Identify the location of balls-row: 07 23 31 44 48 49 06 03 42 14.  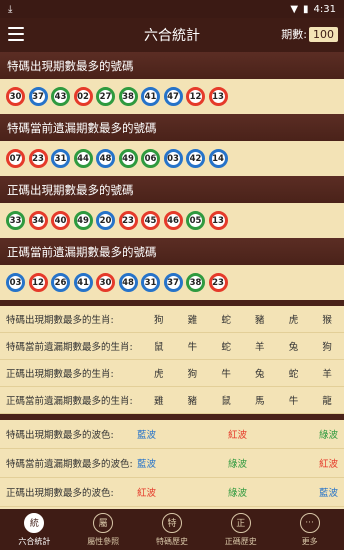
(172, 158).